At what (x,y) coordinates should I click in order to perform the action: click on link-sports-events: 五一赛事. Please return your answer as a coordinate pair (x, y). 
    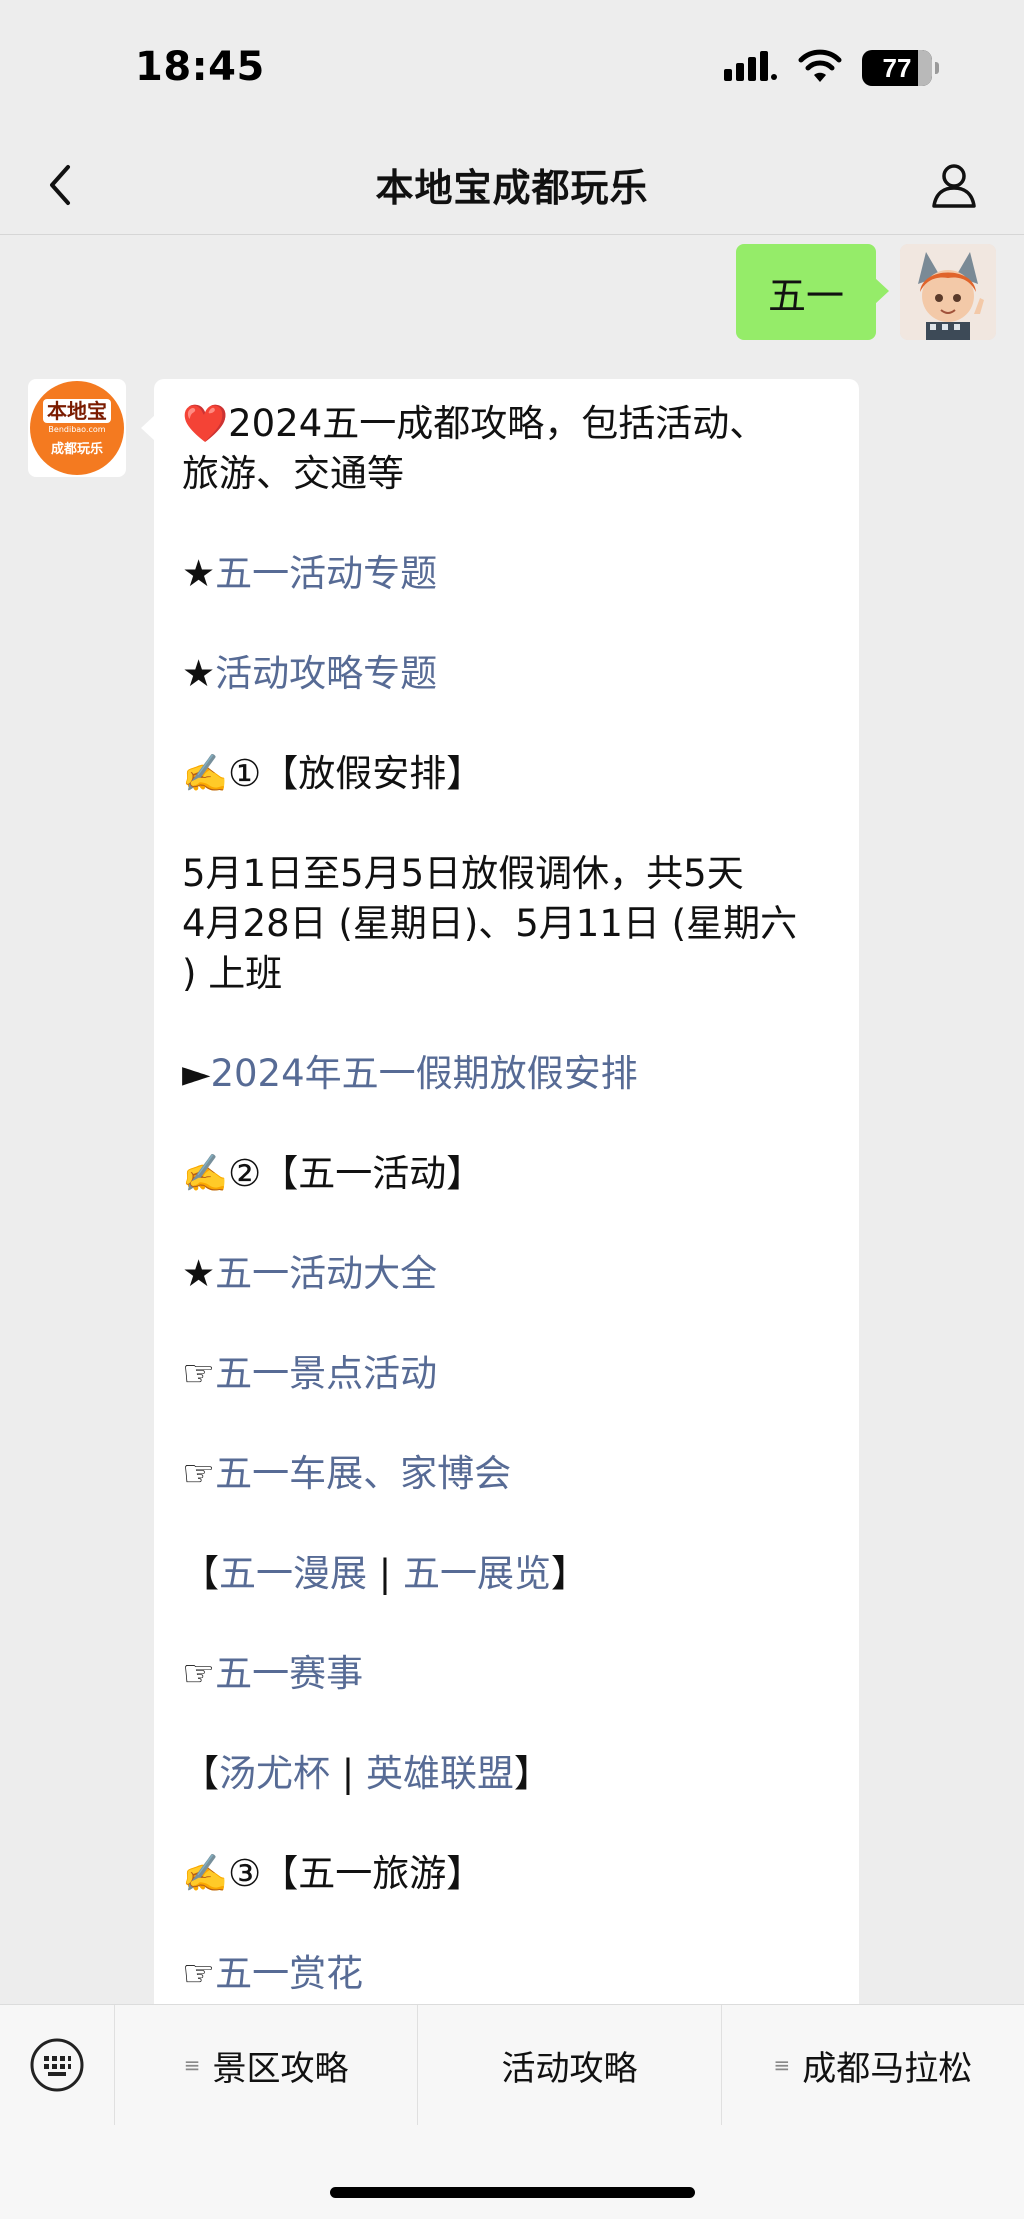
    Looking at the image, I should click on (289, 1673).